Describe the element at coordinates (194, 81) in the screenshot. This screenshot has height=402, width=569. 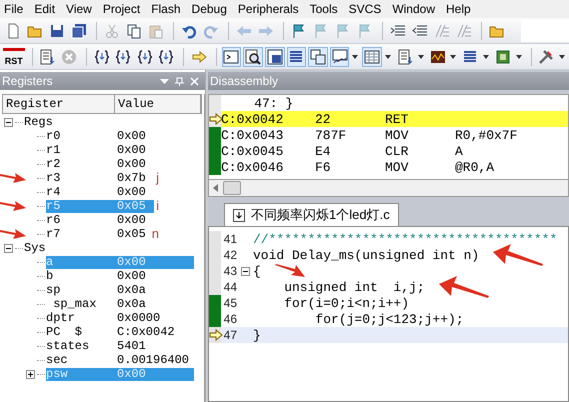
I see `close-icon` at that location.